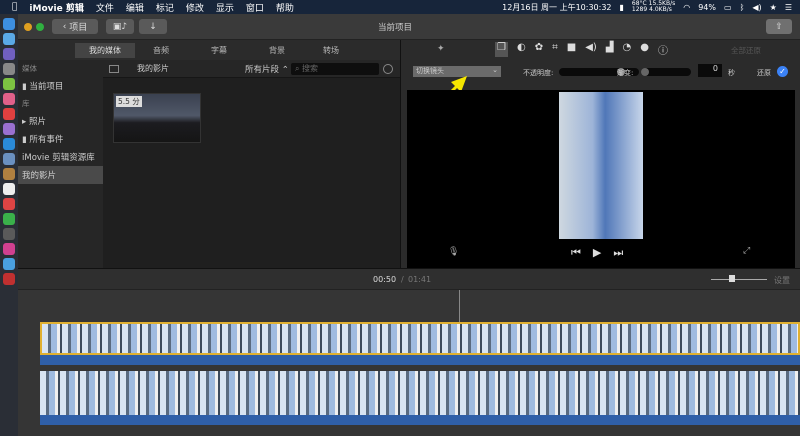  I want to click on bluetooth-icon: ᛒ, so click(742, 7).